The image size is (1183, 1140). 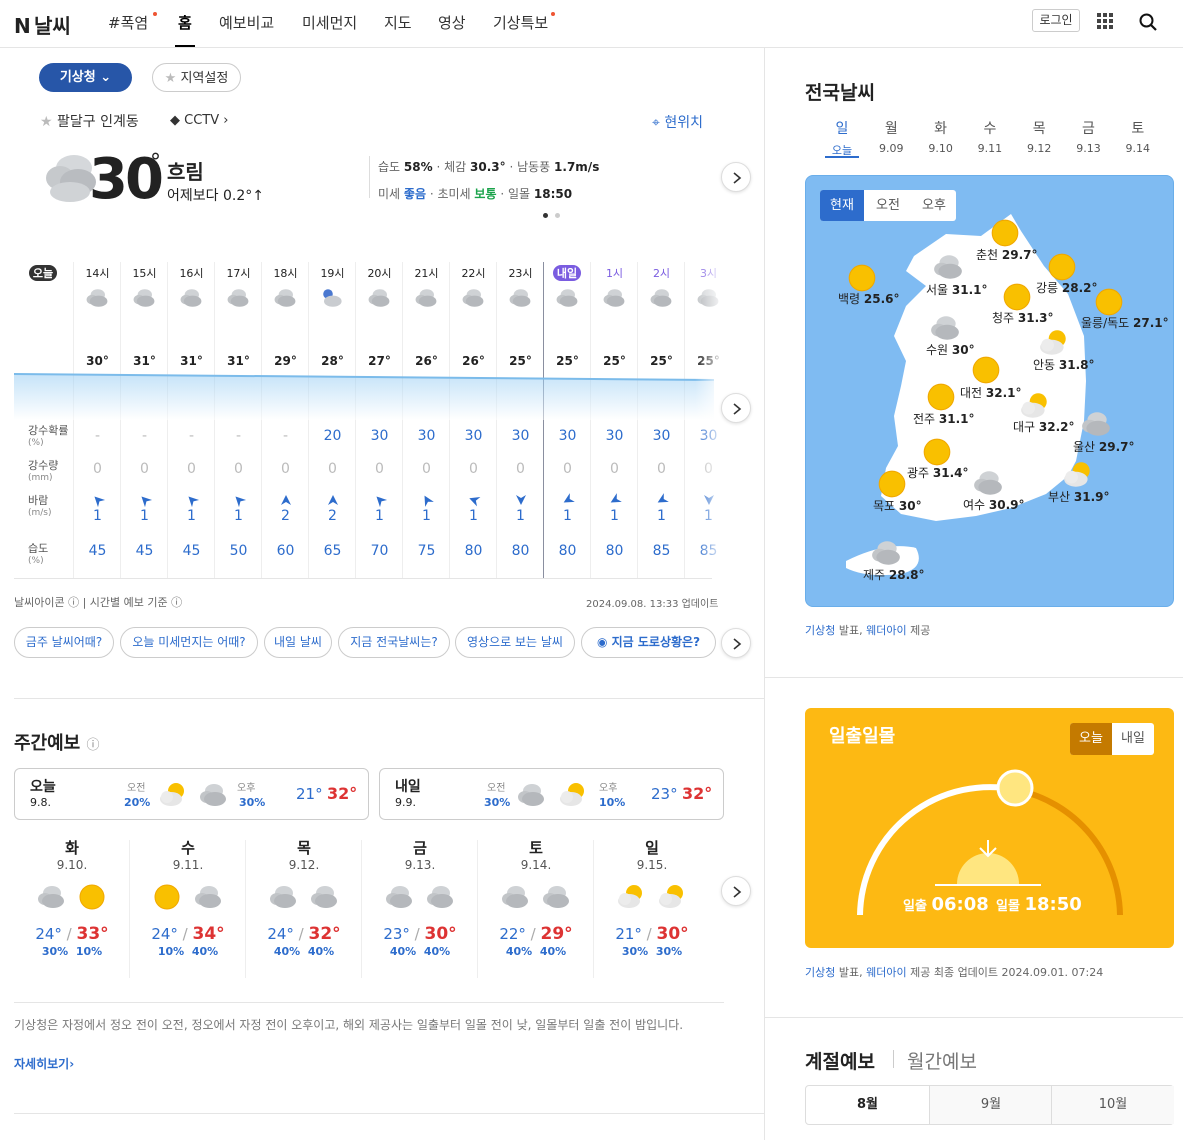 I want to click on month-tabs: 8월 9월 10월, so click(x=989, y=1105).